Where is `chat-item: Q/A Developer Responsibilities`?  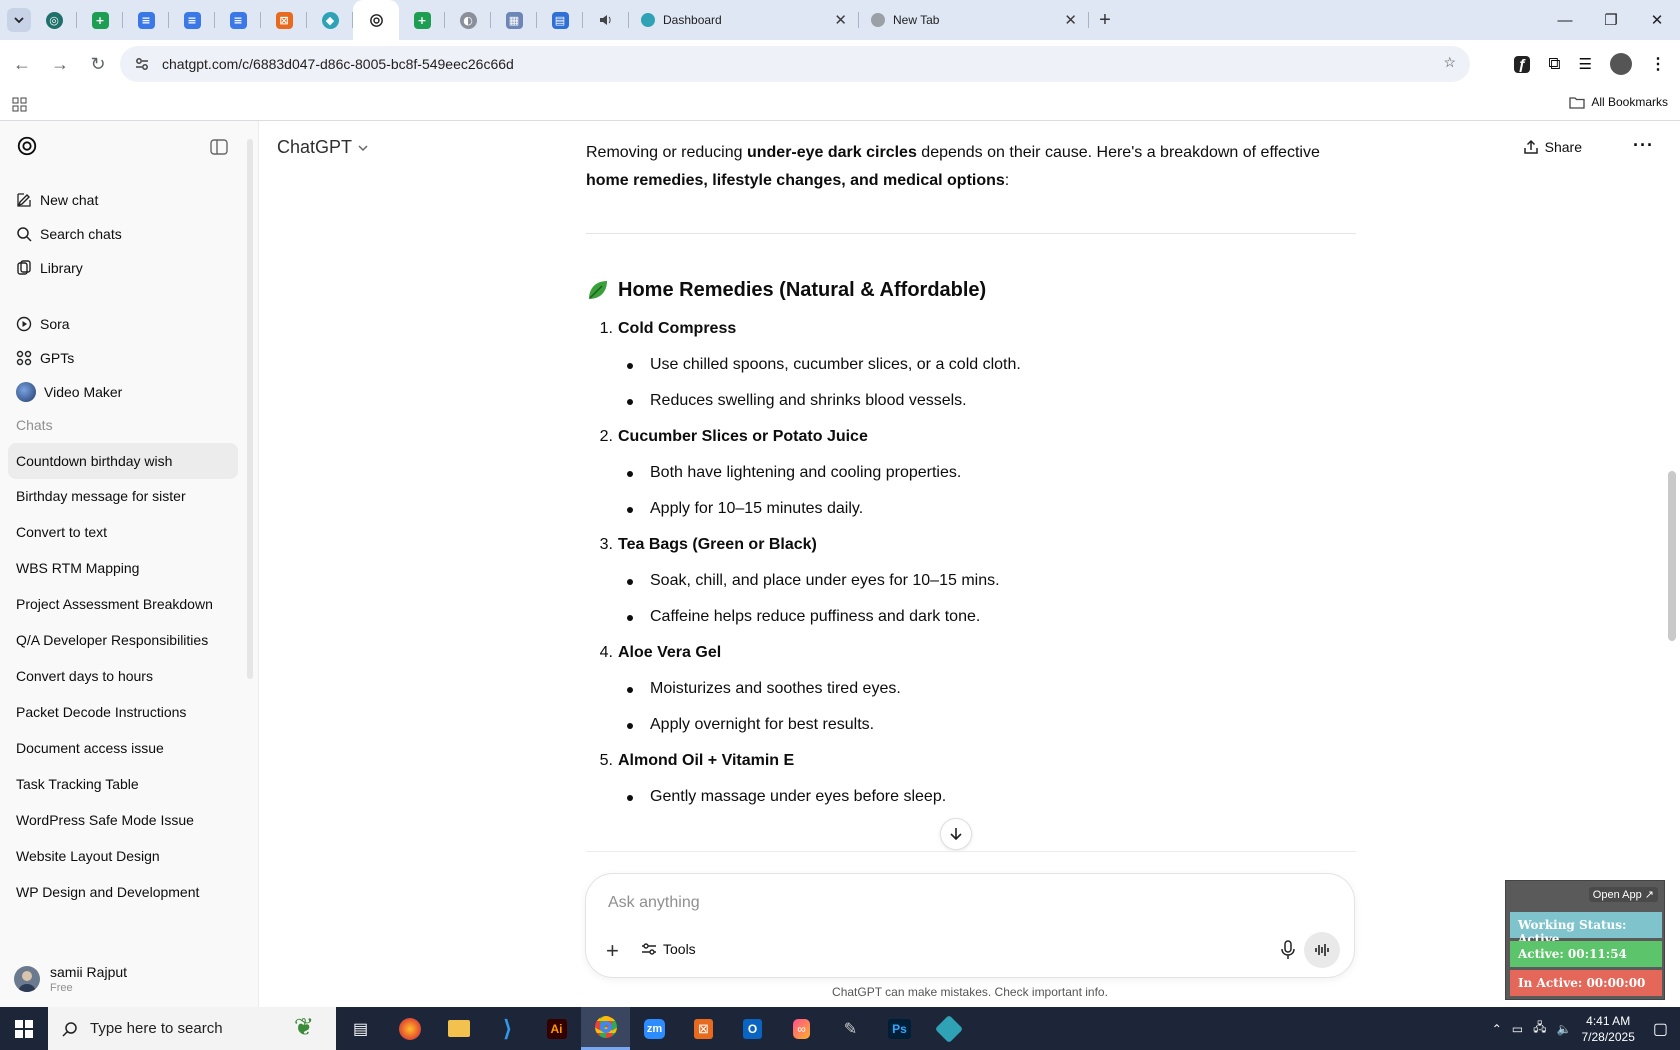
chat-item: Q/A Developer Responsibilities is located at coordinates (123, 640).